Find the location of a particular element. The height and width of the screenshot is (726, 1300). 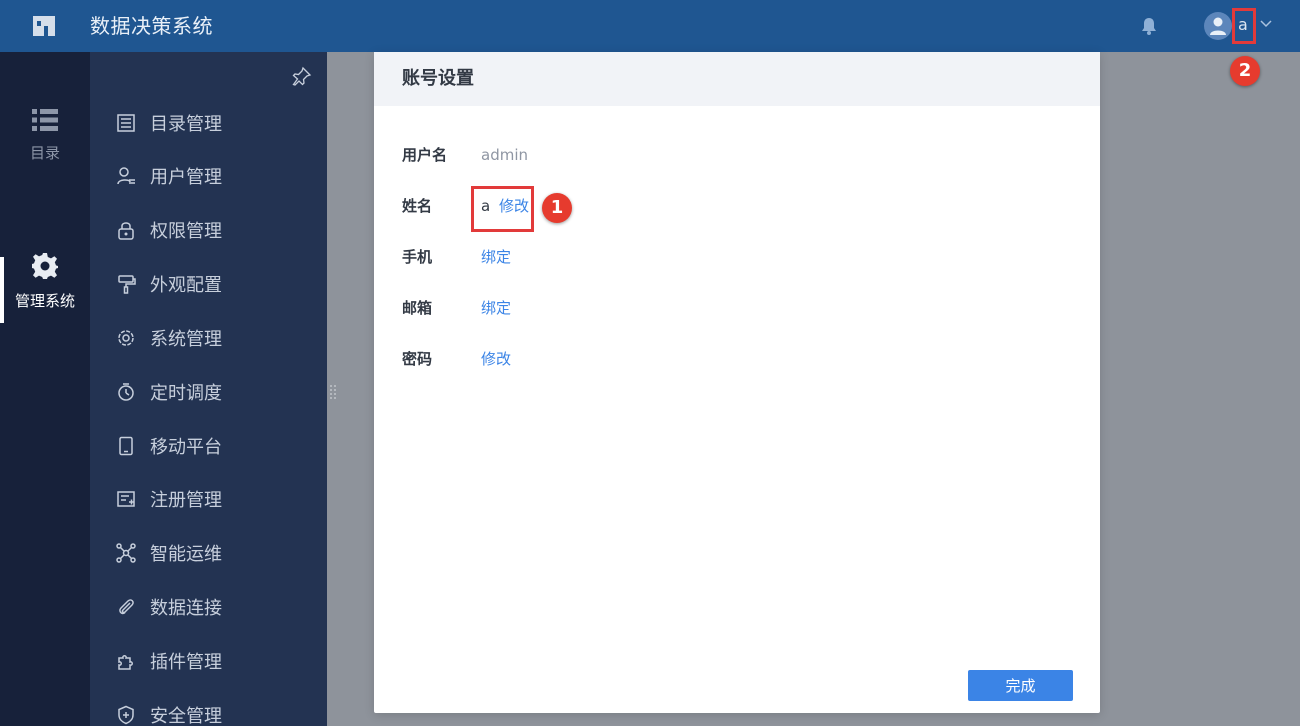

paperclip-icon is located at coordinates (126, 607).